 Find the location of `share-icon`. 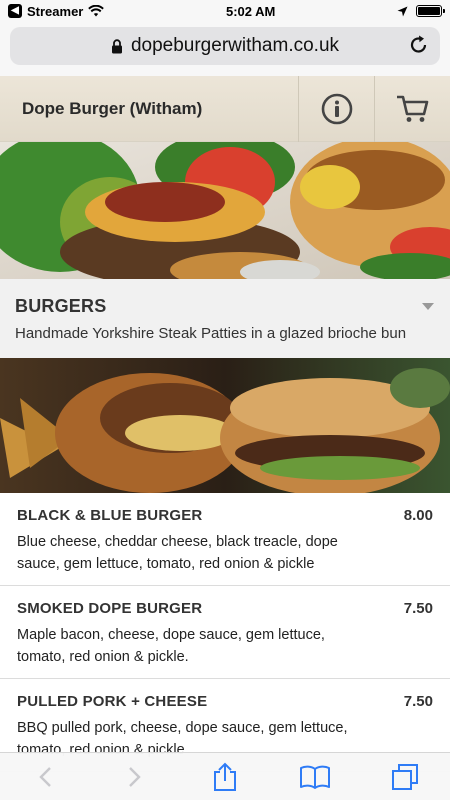

share-icon is located at coordinates (225, 776).